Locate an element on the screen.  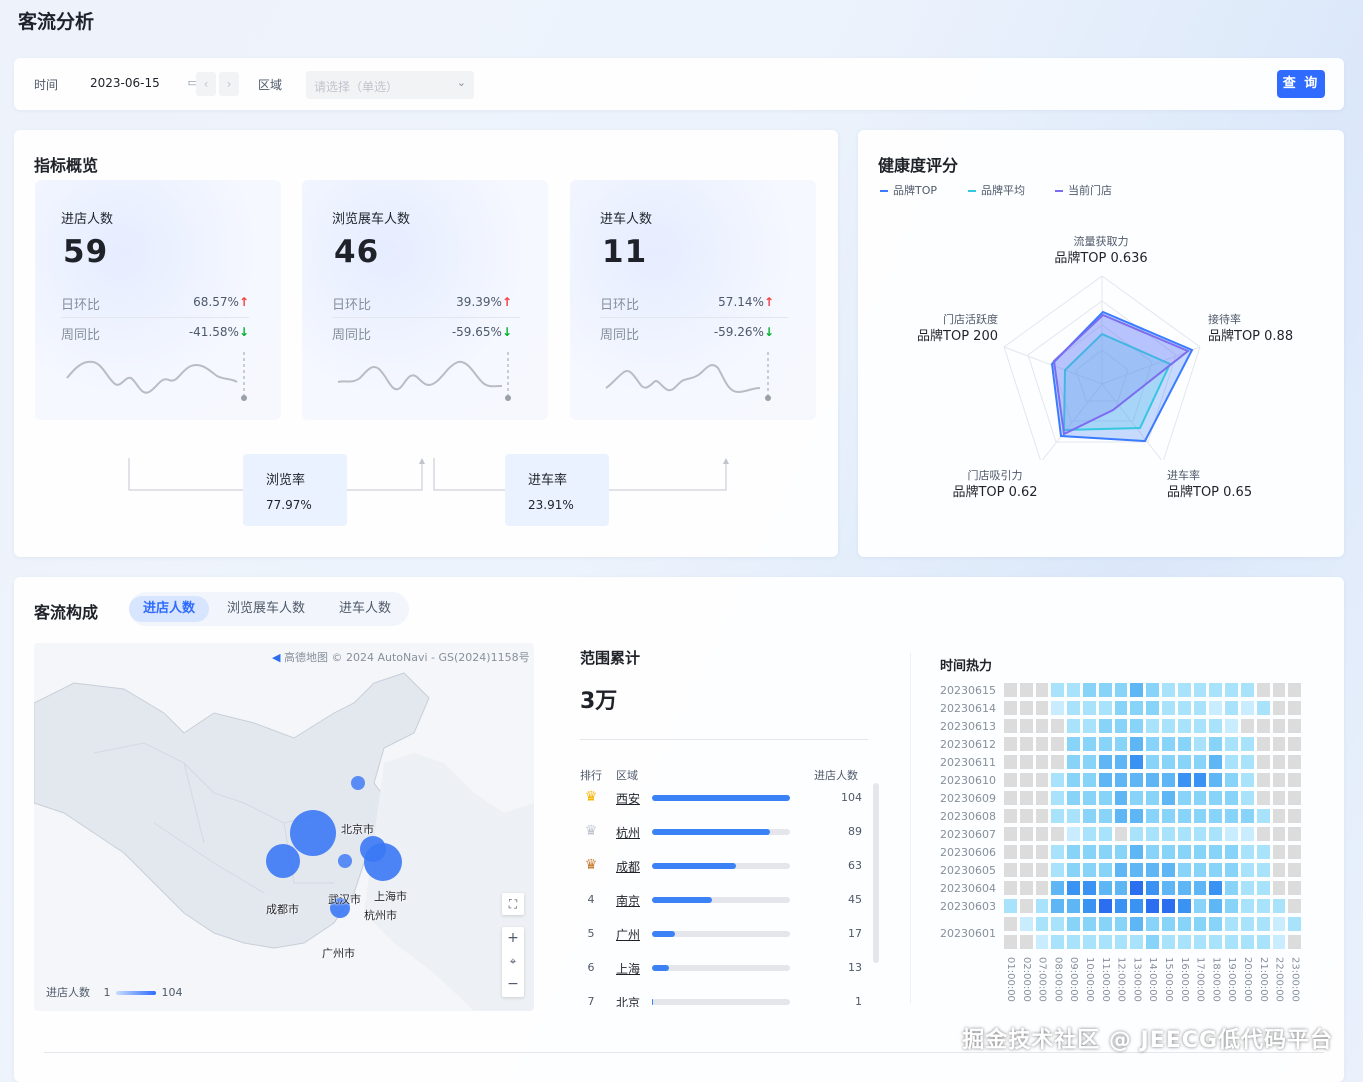
region-link: 杭州 is located at coordinates (628, 832).